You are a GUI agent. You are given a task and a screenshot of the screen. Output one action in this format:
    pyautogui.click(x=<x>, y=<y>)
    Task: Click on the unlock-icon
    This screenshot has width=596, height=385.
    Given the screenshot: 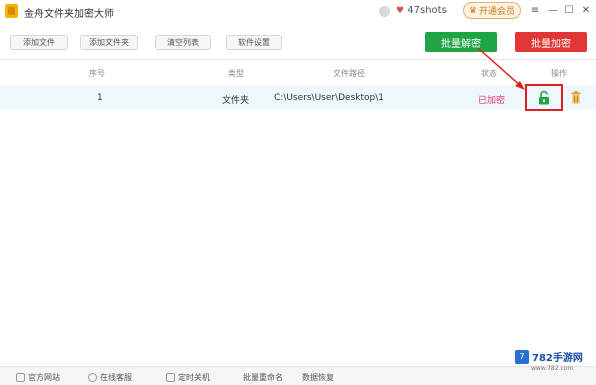 What is the action you would take?
    pyautogui.click(x=544, y=97)
    